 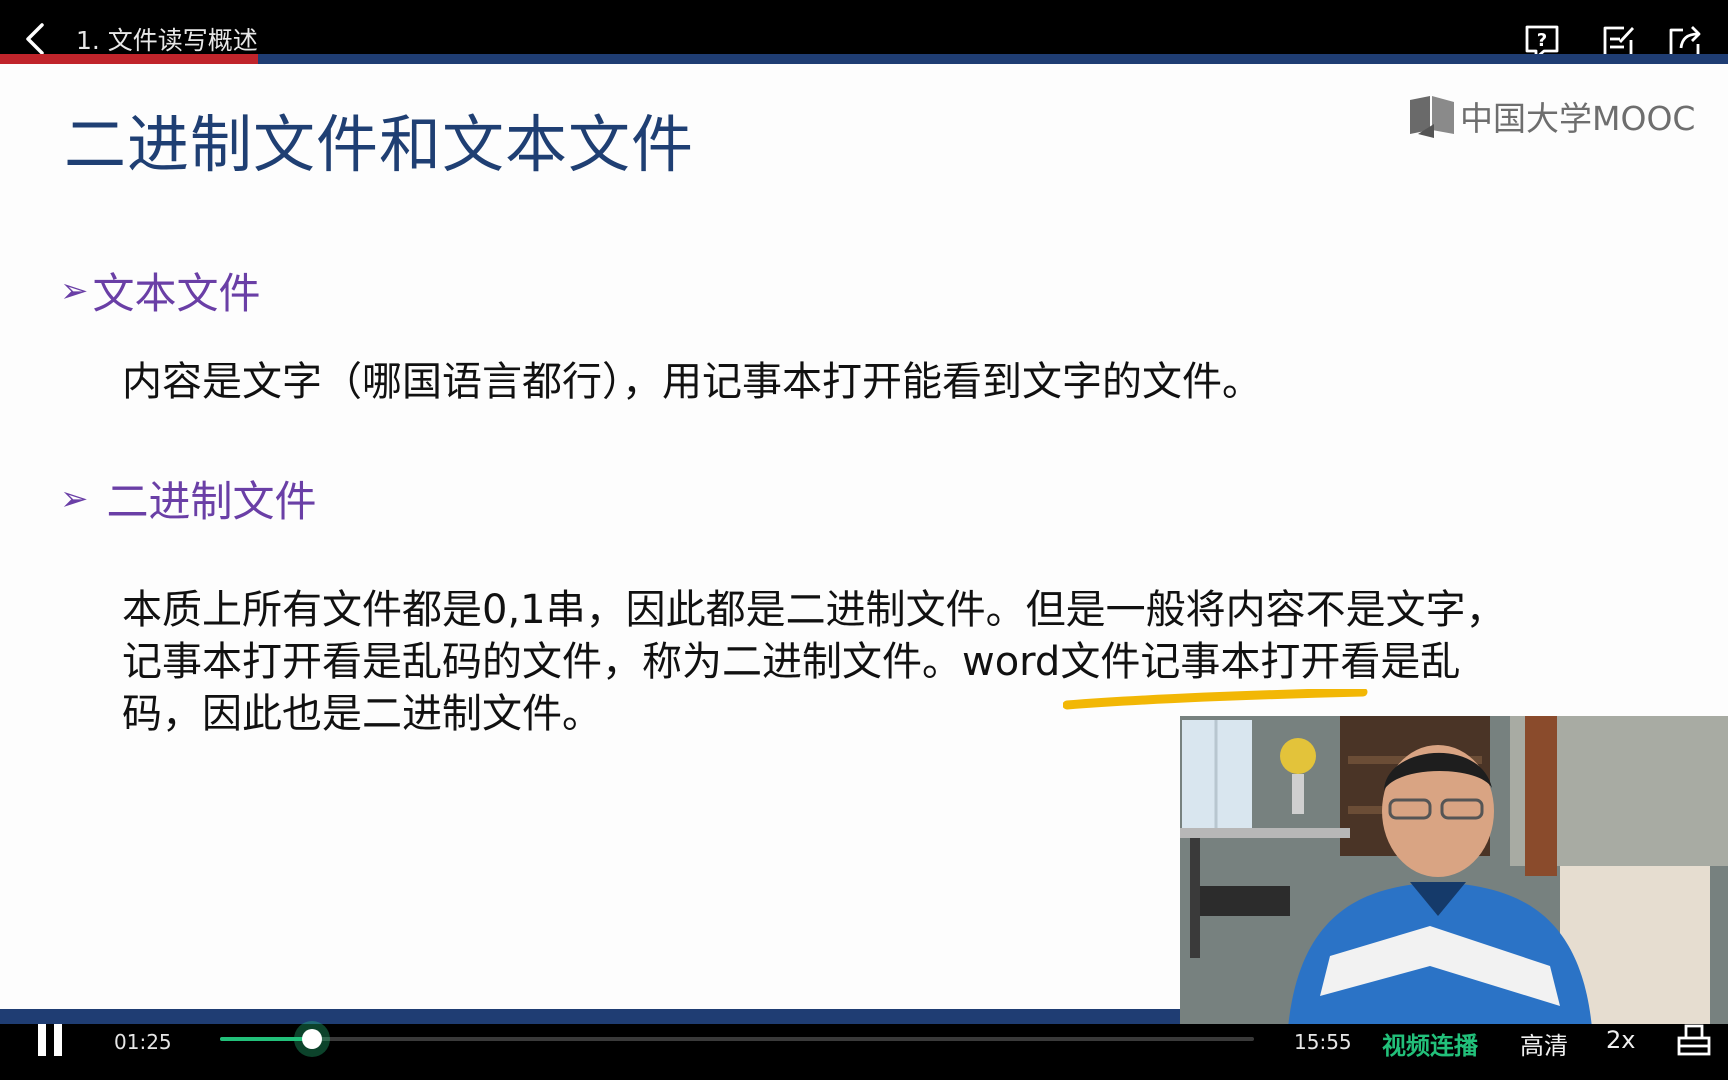 What do you see at coordinates (1544, 1043) in the screenshot?
I see `quality-selector: 高清` at bounding box center [1544, 1043].